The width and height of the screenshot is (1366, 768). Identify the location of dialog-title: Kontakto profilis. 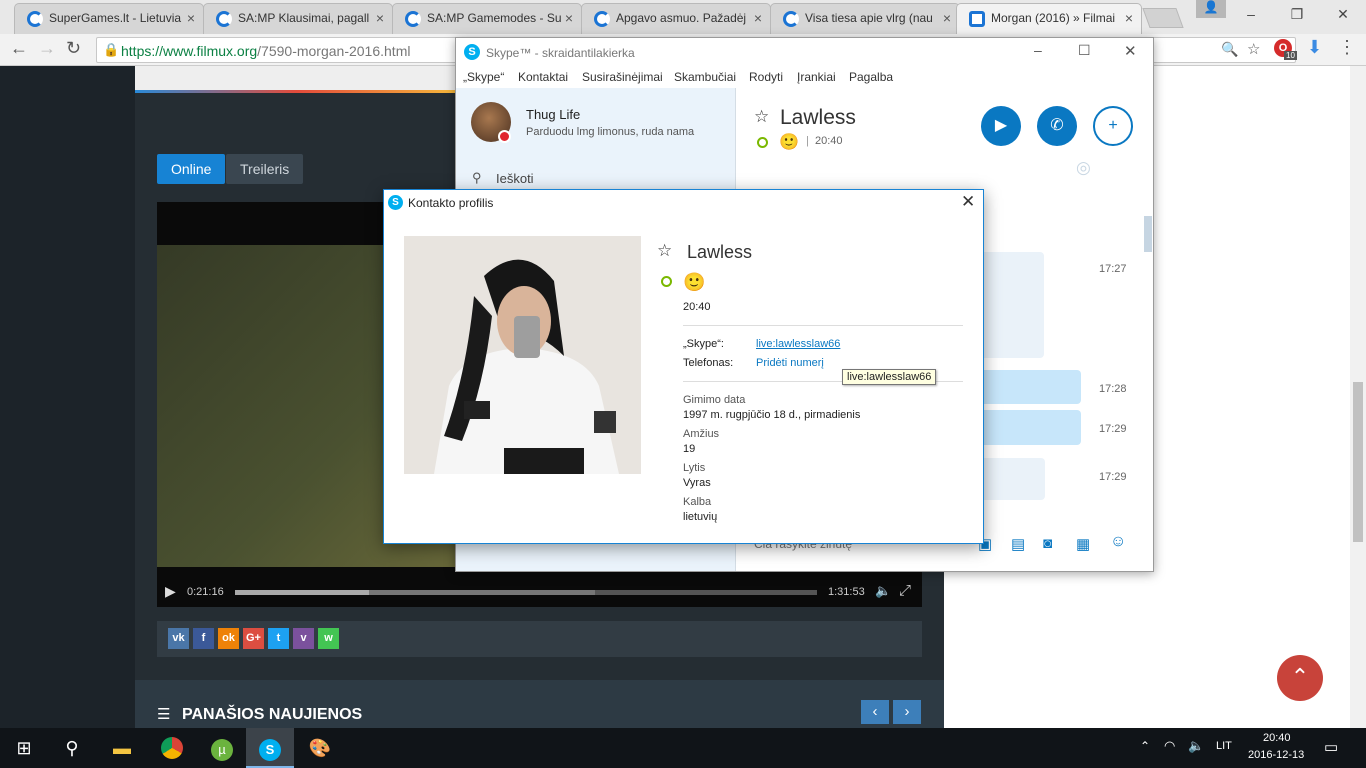
(451, 203).